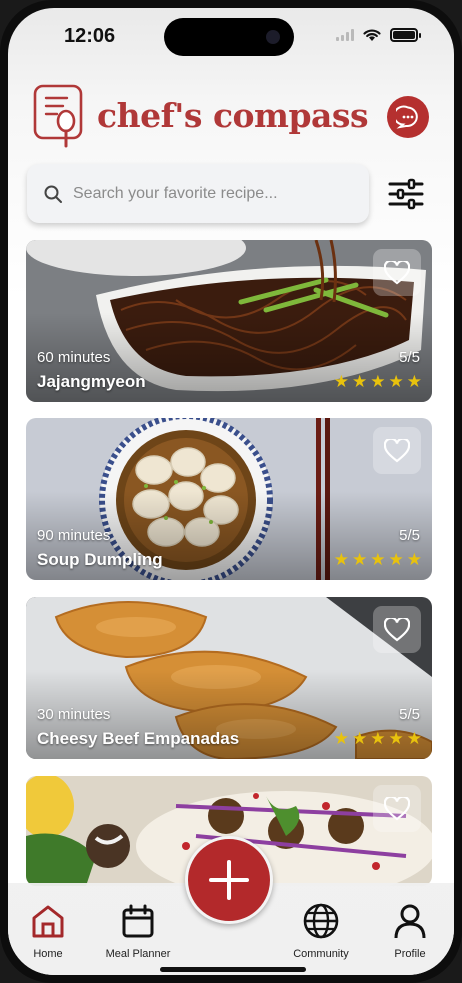 The width and height of the screenshot is (462, 983). What do you see at coordinates (74, 357) in the screenshot?
I see `recipe-time: 60 minutes` at bounding box center [74, 357].